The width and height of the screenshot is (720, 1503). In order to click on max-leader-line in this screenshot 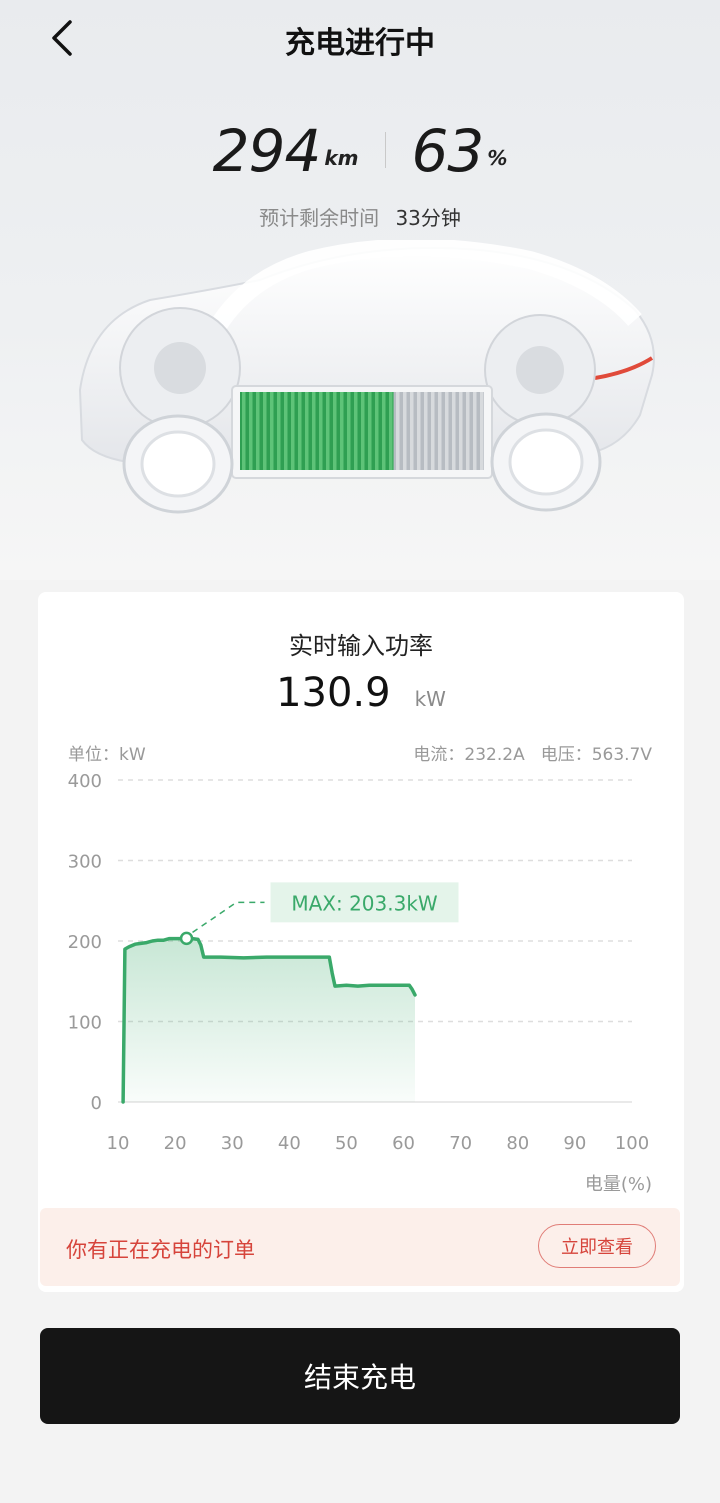, I will do `click(228, 917)`.